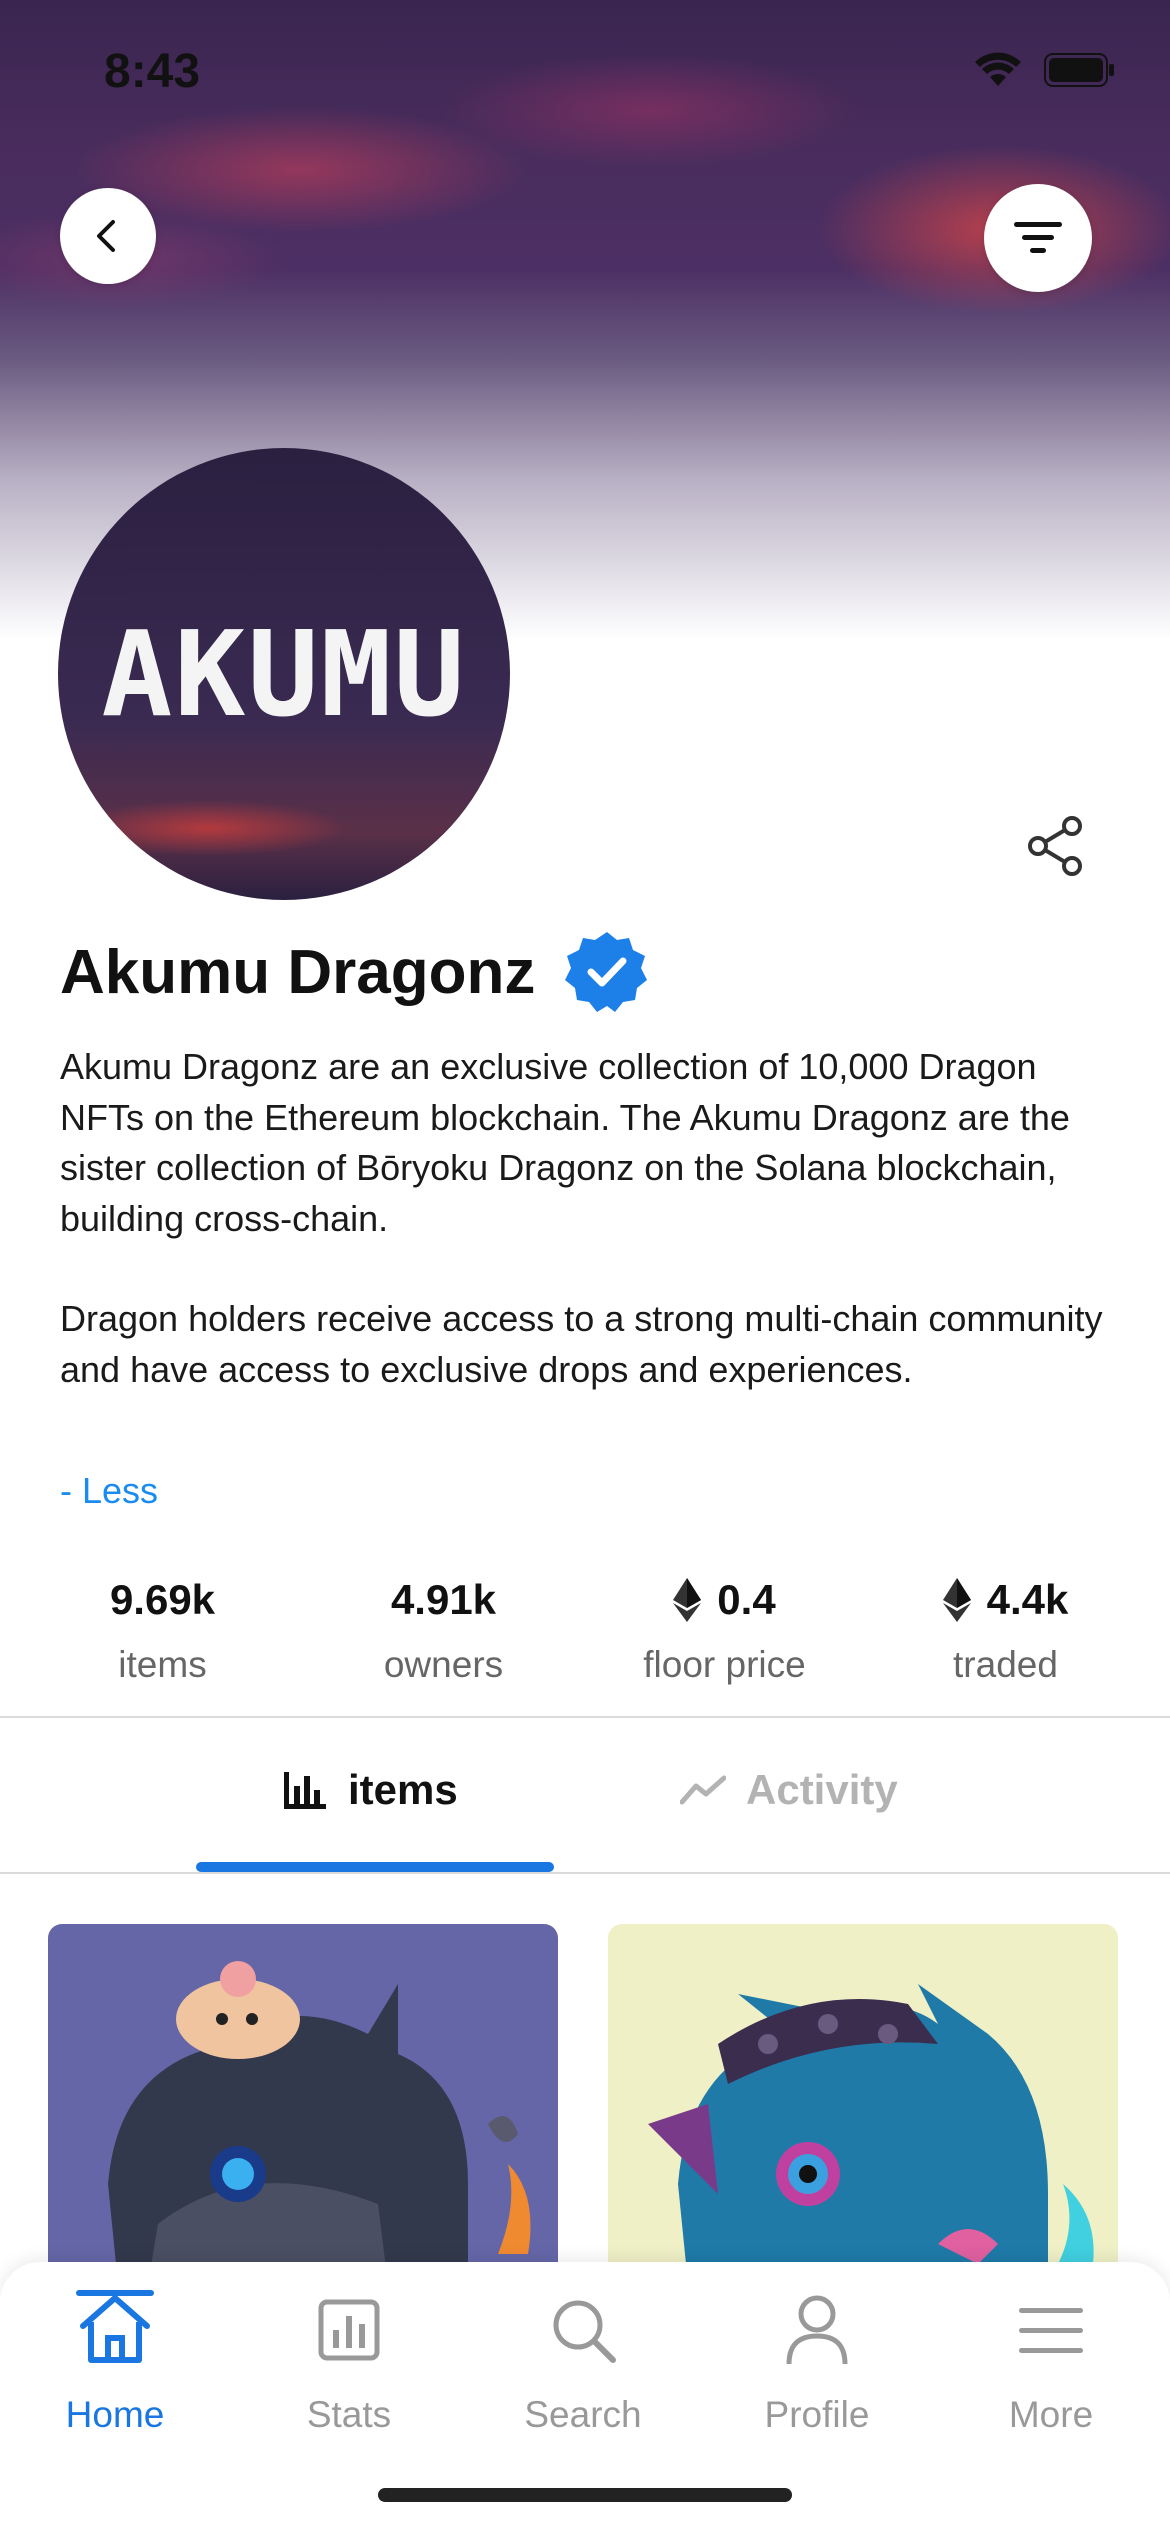 The height and width of the screenshot is (2532, 1170). I want to click on share-icon, so click(1055, 846).